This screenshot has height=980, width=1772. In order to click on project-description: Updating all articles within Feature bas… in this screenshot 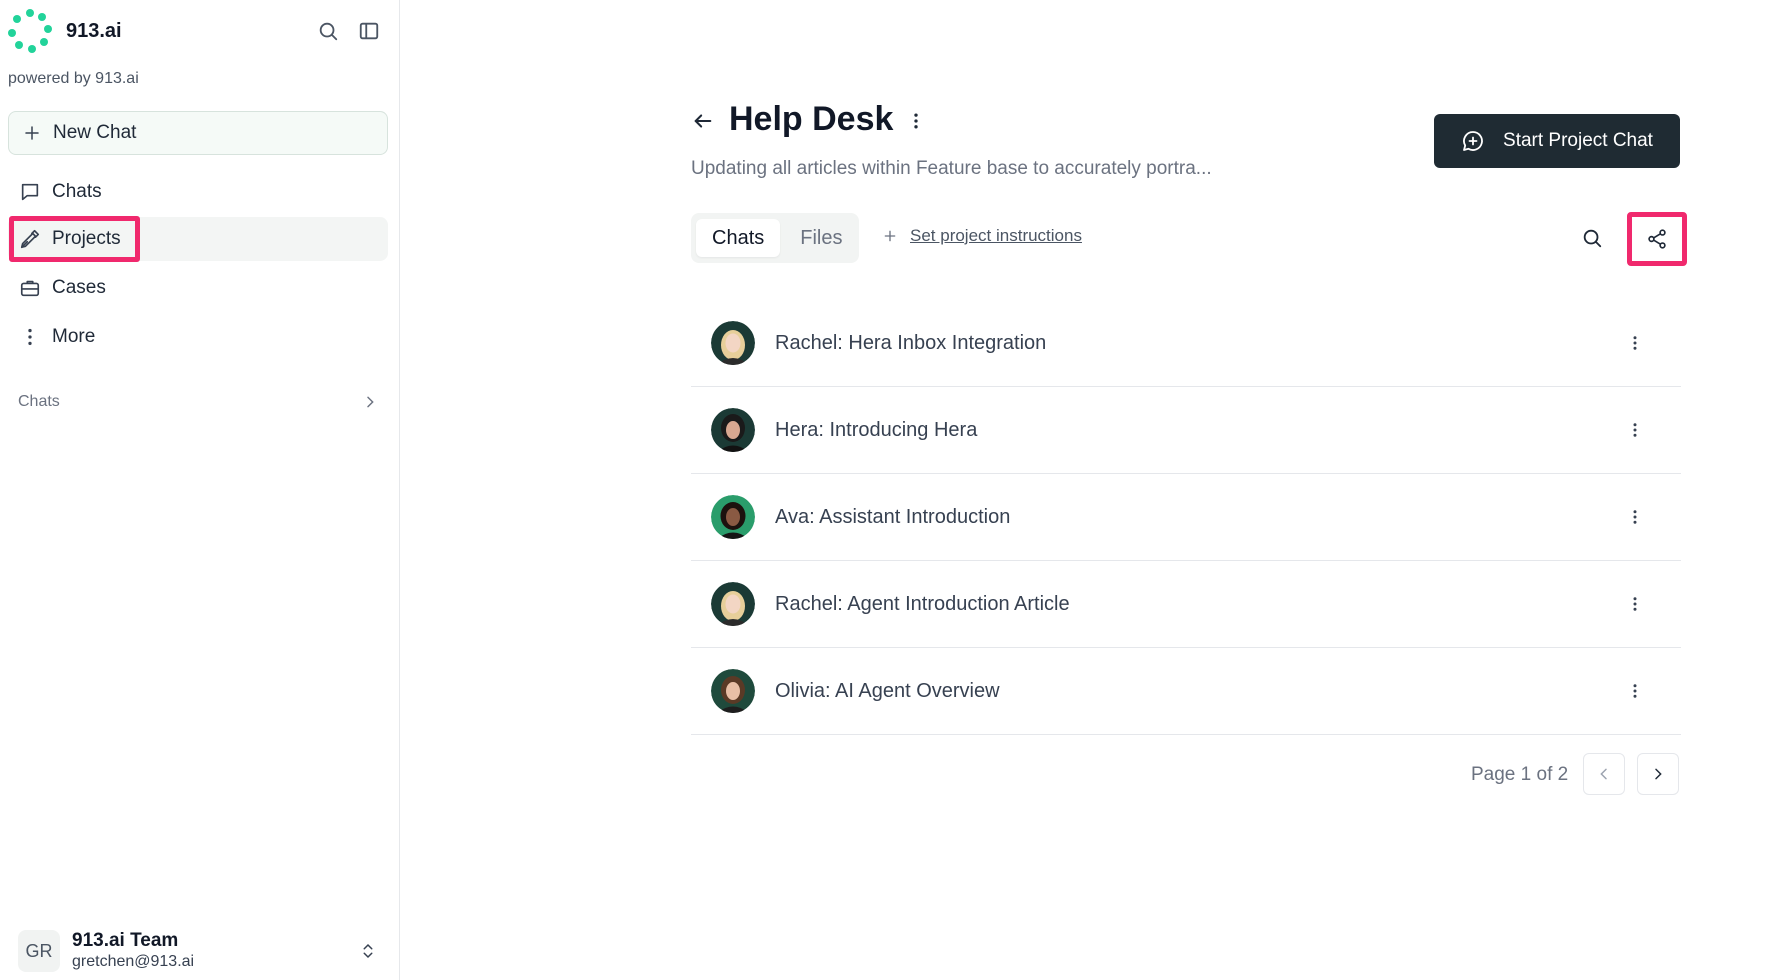, I will do `click(951, 168)`.